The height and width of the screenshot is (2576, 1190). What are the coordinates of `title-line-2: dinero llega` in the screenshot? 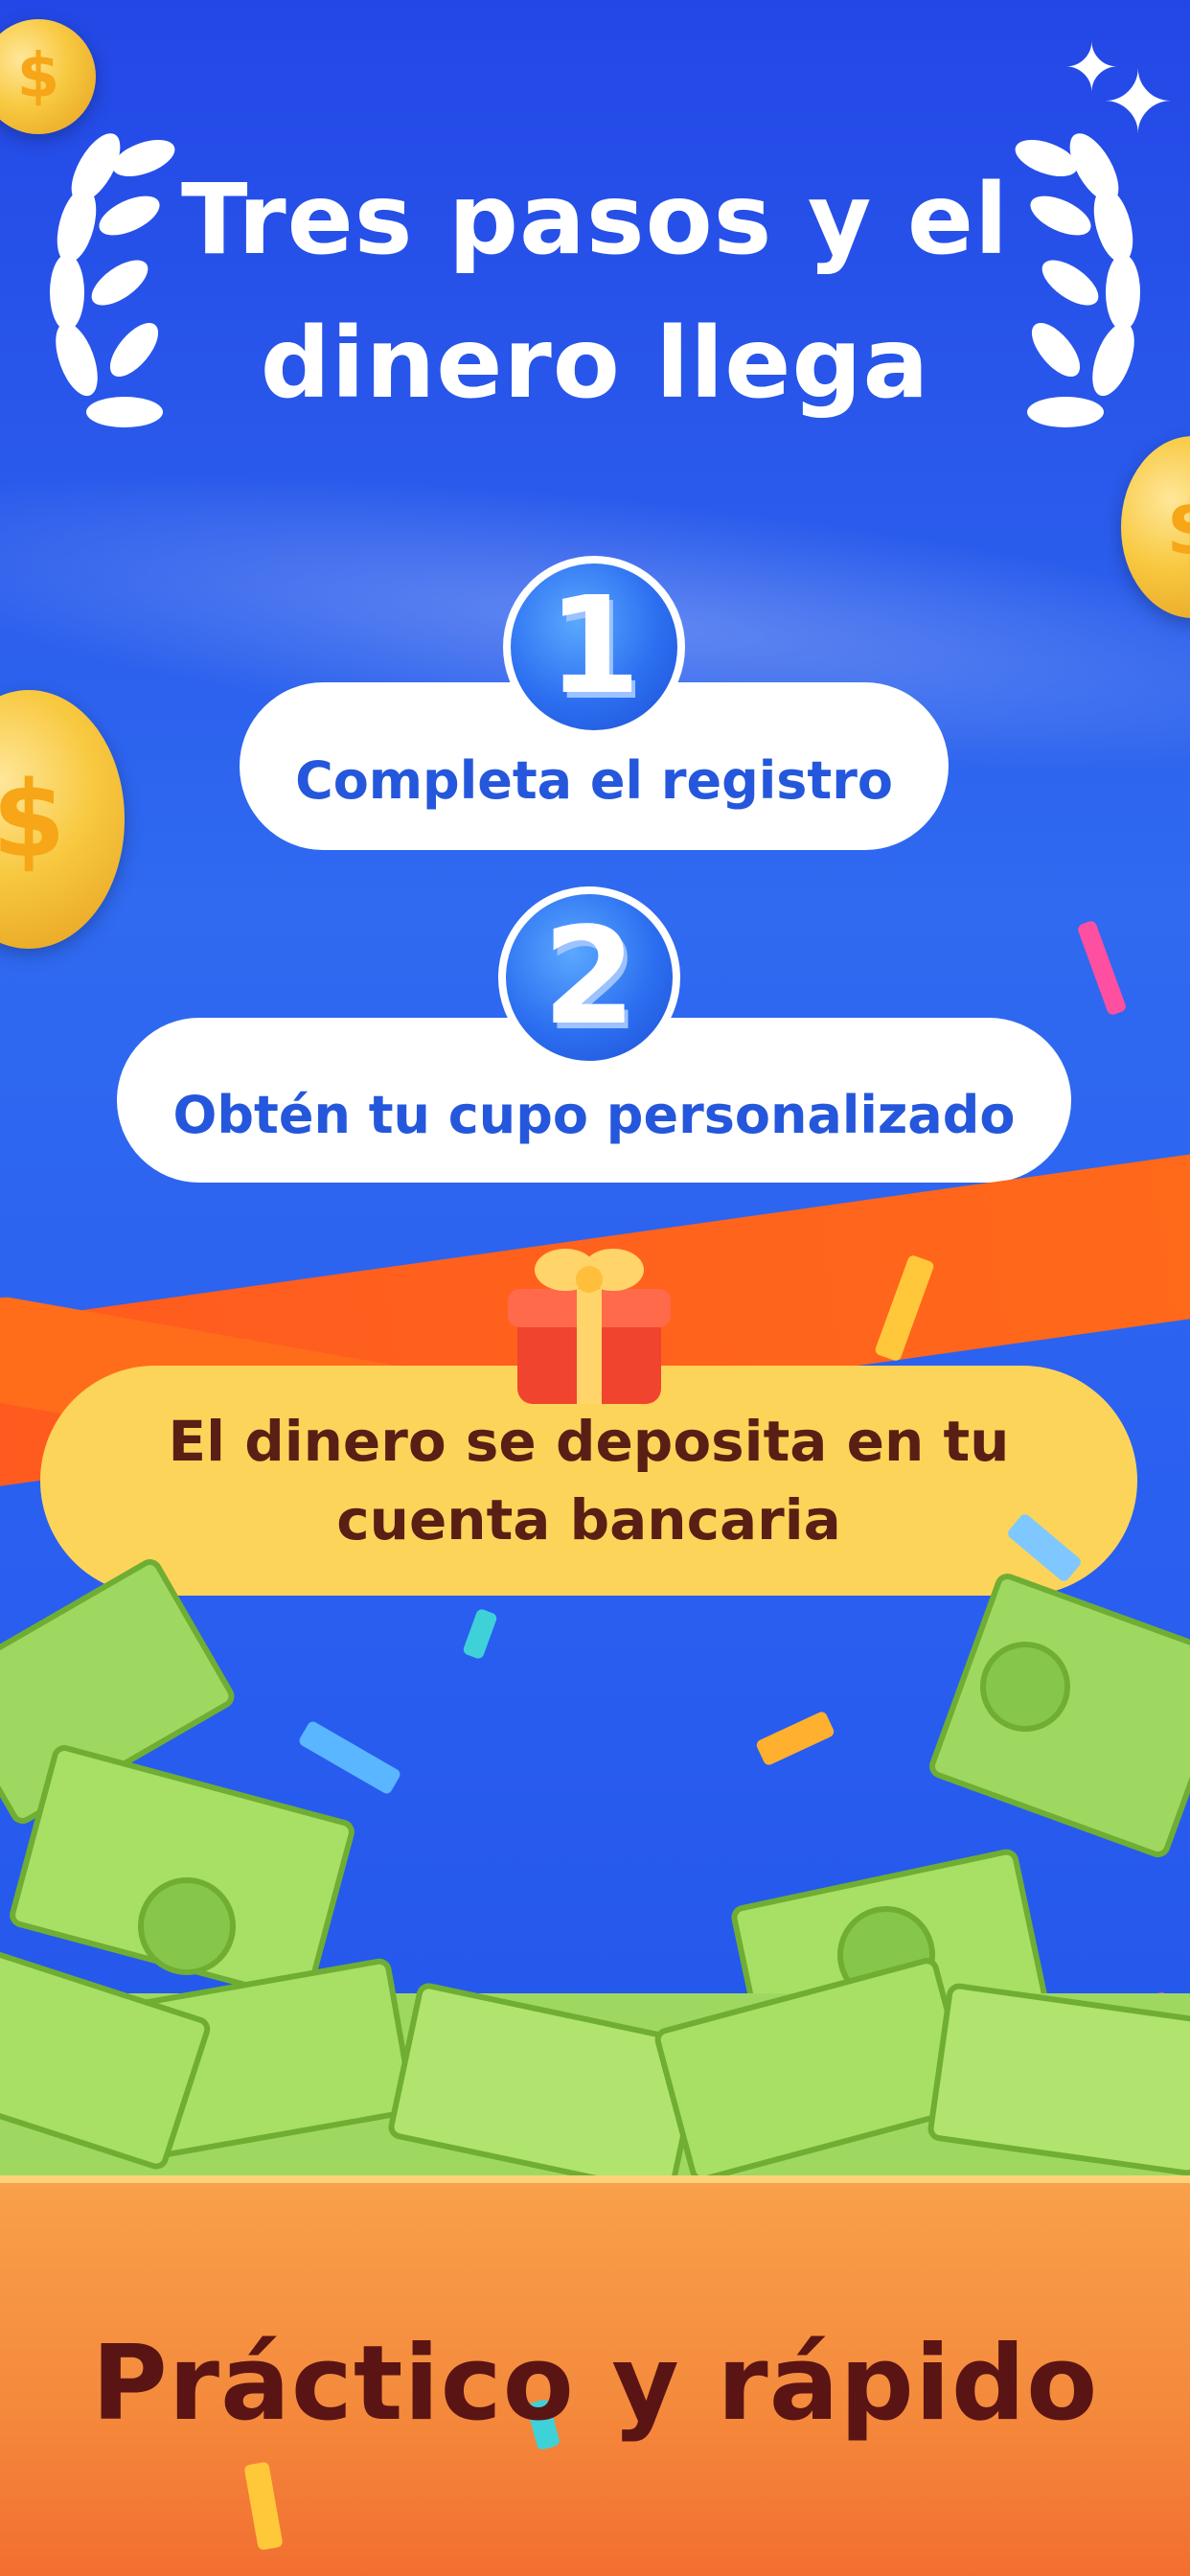 It's located at (595, 364).